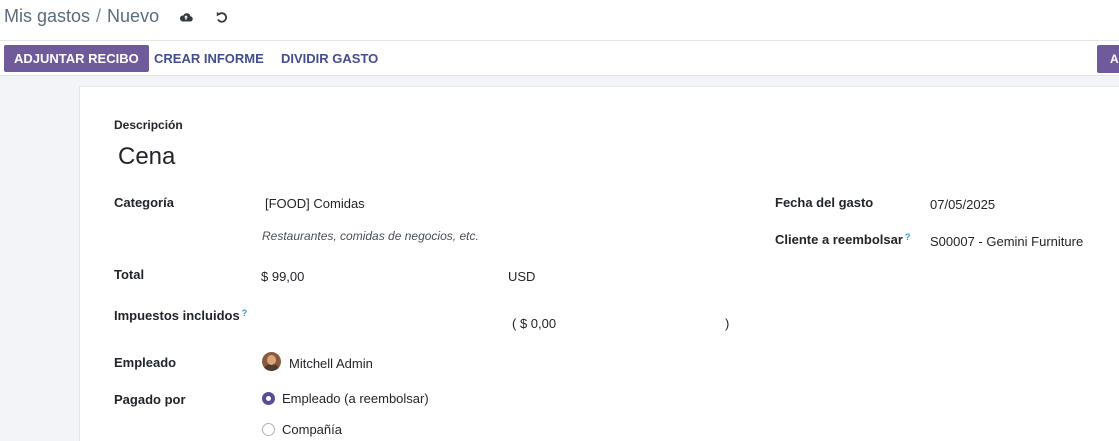  Describe the element at coordinates (177, 315) in the screenshot. I see `taxes-label-text: Impuestos incluidos` at that location.